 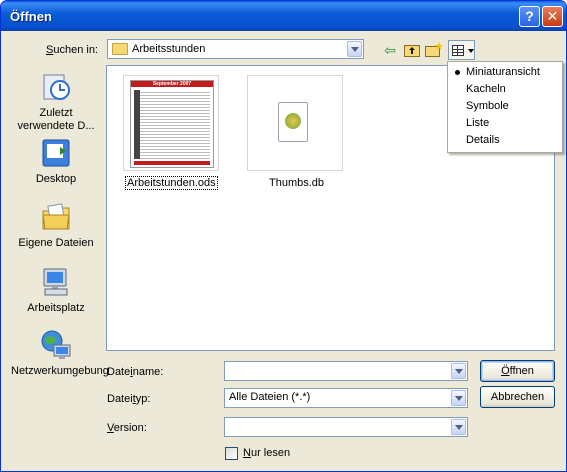 What do you see at coordinates (346, 371) in the screenshot?
I see `filename-field` at bounding box center [346, 371].